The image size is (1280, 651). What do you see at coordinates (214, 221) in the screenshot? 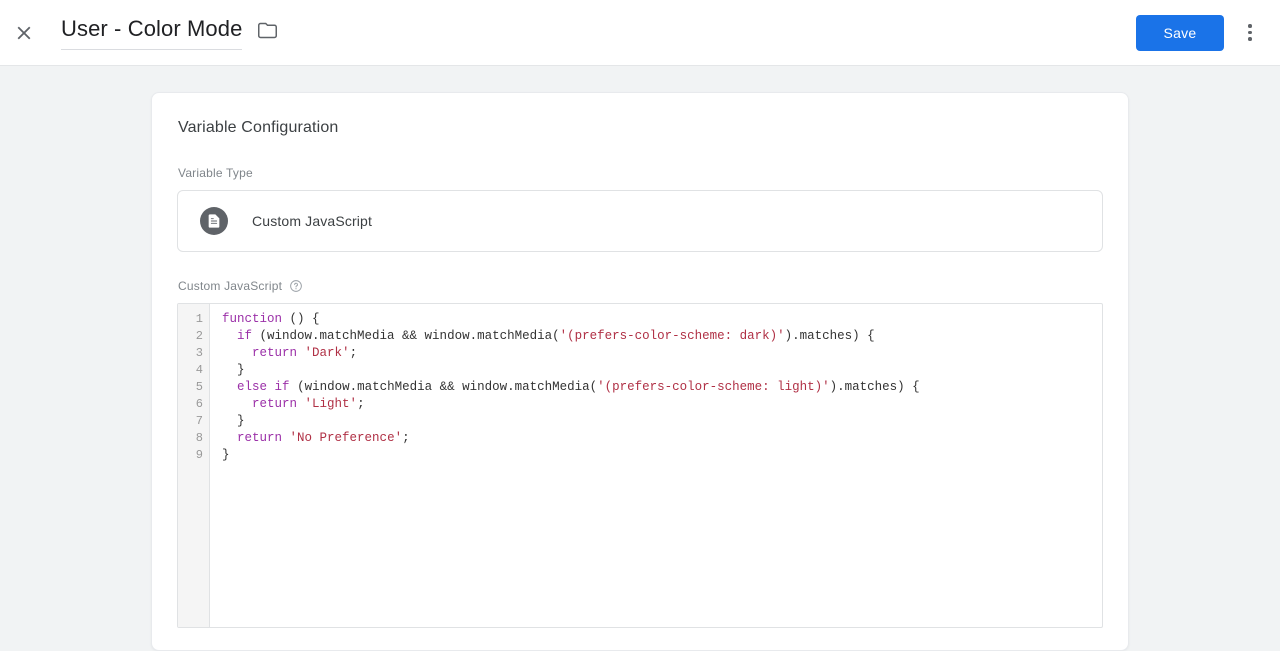
I see `custom-javascript-icon` at bounding box center [214, 221].